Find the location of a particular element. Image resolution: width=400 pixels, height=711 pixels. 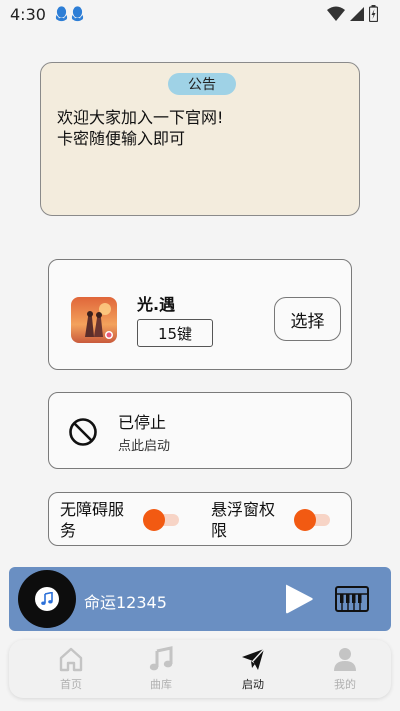

status-bar: 4:30 is located at coordinates (200, 14).